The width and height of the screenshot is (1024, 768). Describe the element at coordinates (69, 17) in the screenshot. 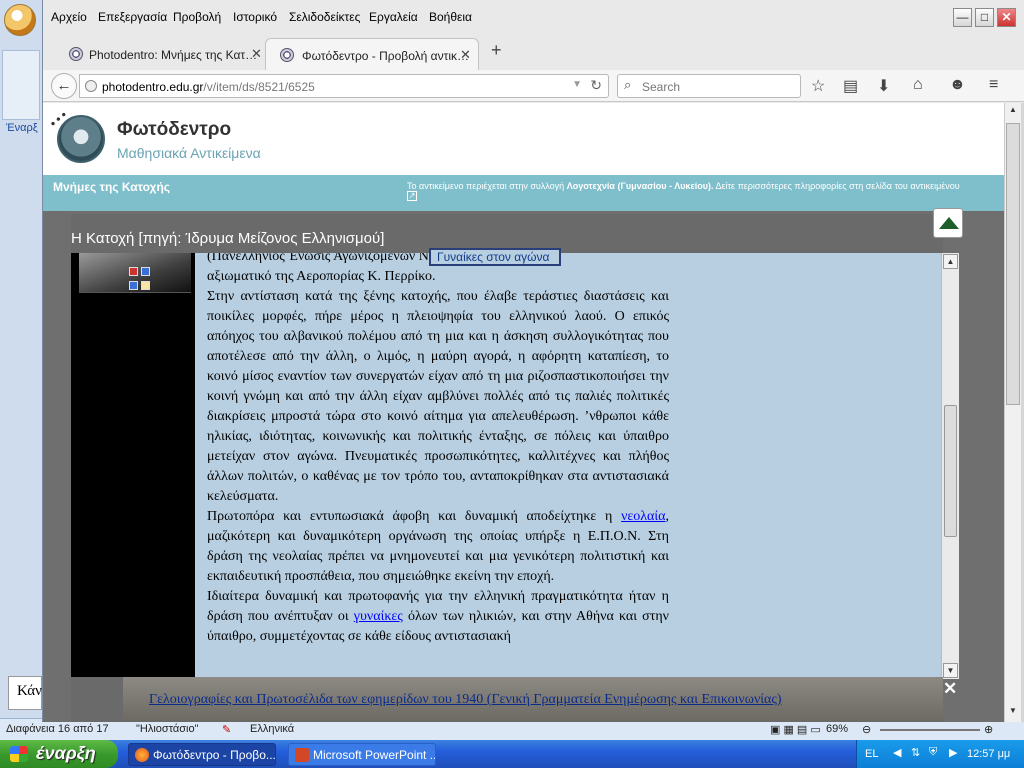

I see `menu-file: Αρχείο` at that location.